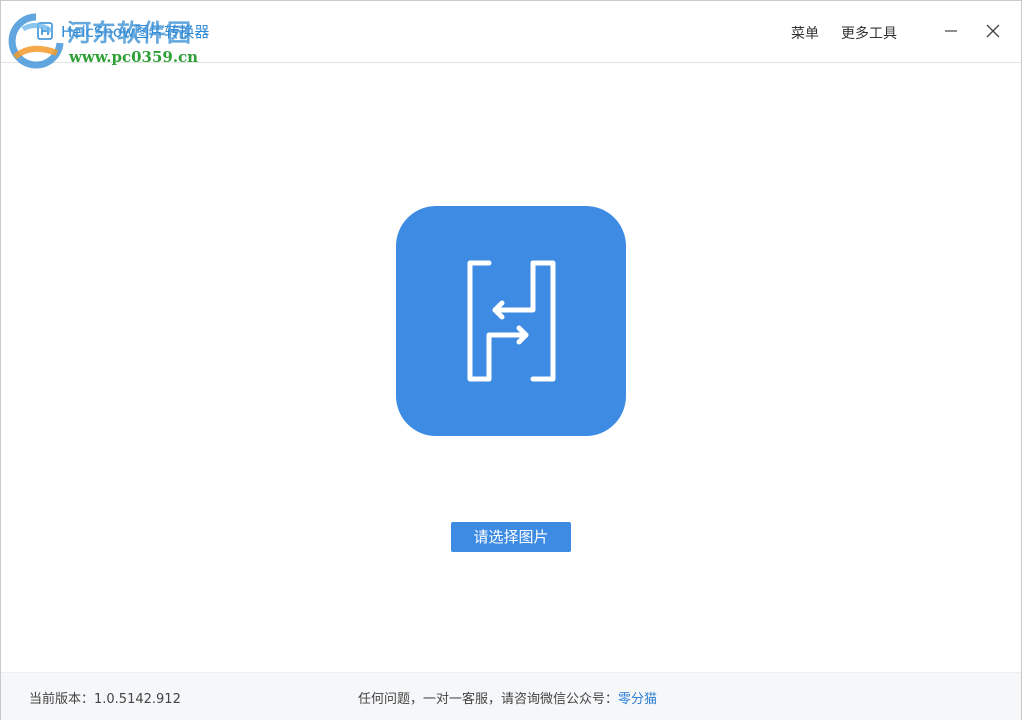 This screenshot has height=720, width=1022. Describe the element at coordinates (993, 31) in the screenshot. I see `close-button` at that location.